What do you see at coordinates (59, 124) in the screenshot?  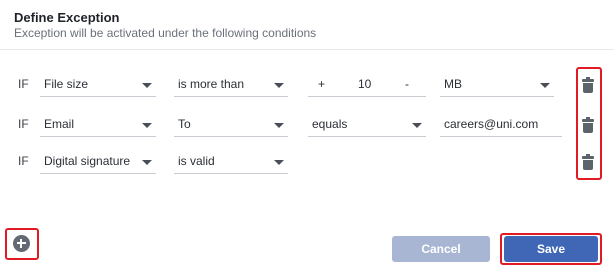 I see `field-select-value: Email` at bounding box center [59, 124].